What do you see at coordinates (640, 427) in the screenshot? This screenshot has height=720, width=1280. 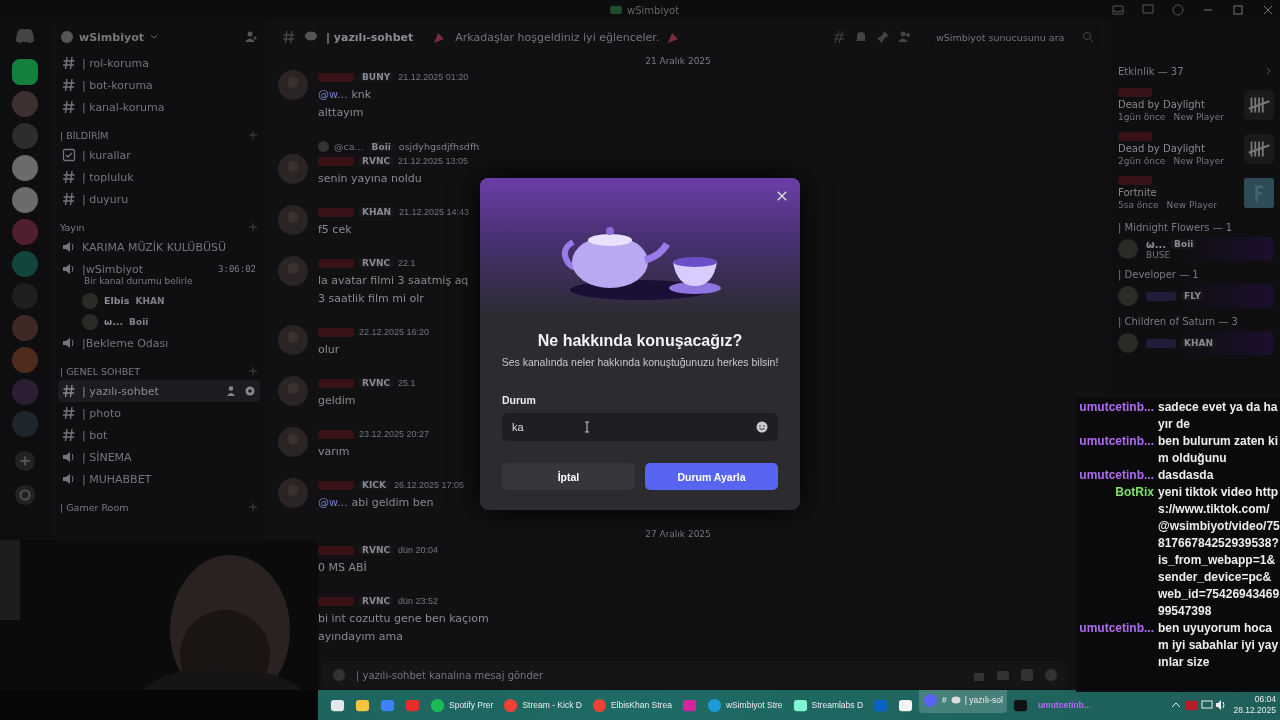 I see `status-field: ka` at bounding box center [640, 427].